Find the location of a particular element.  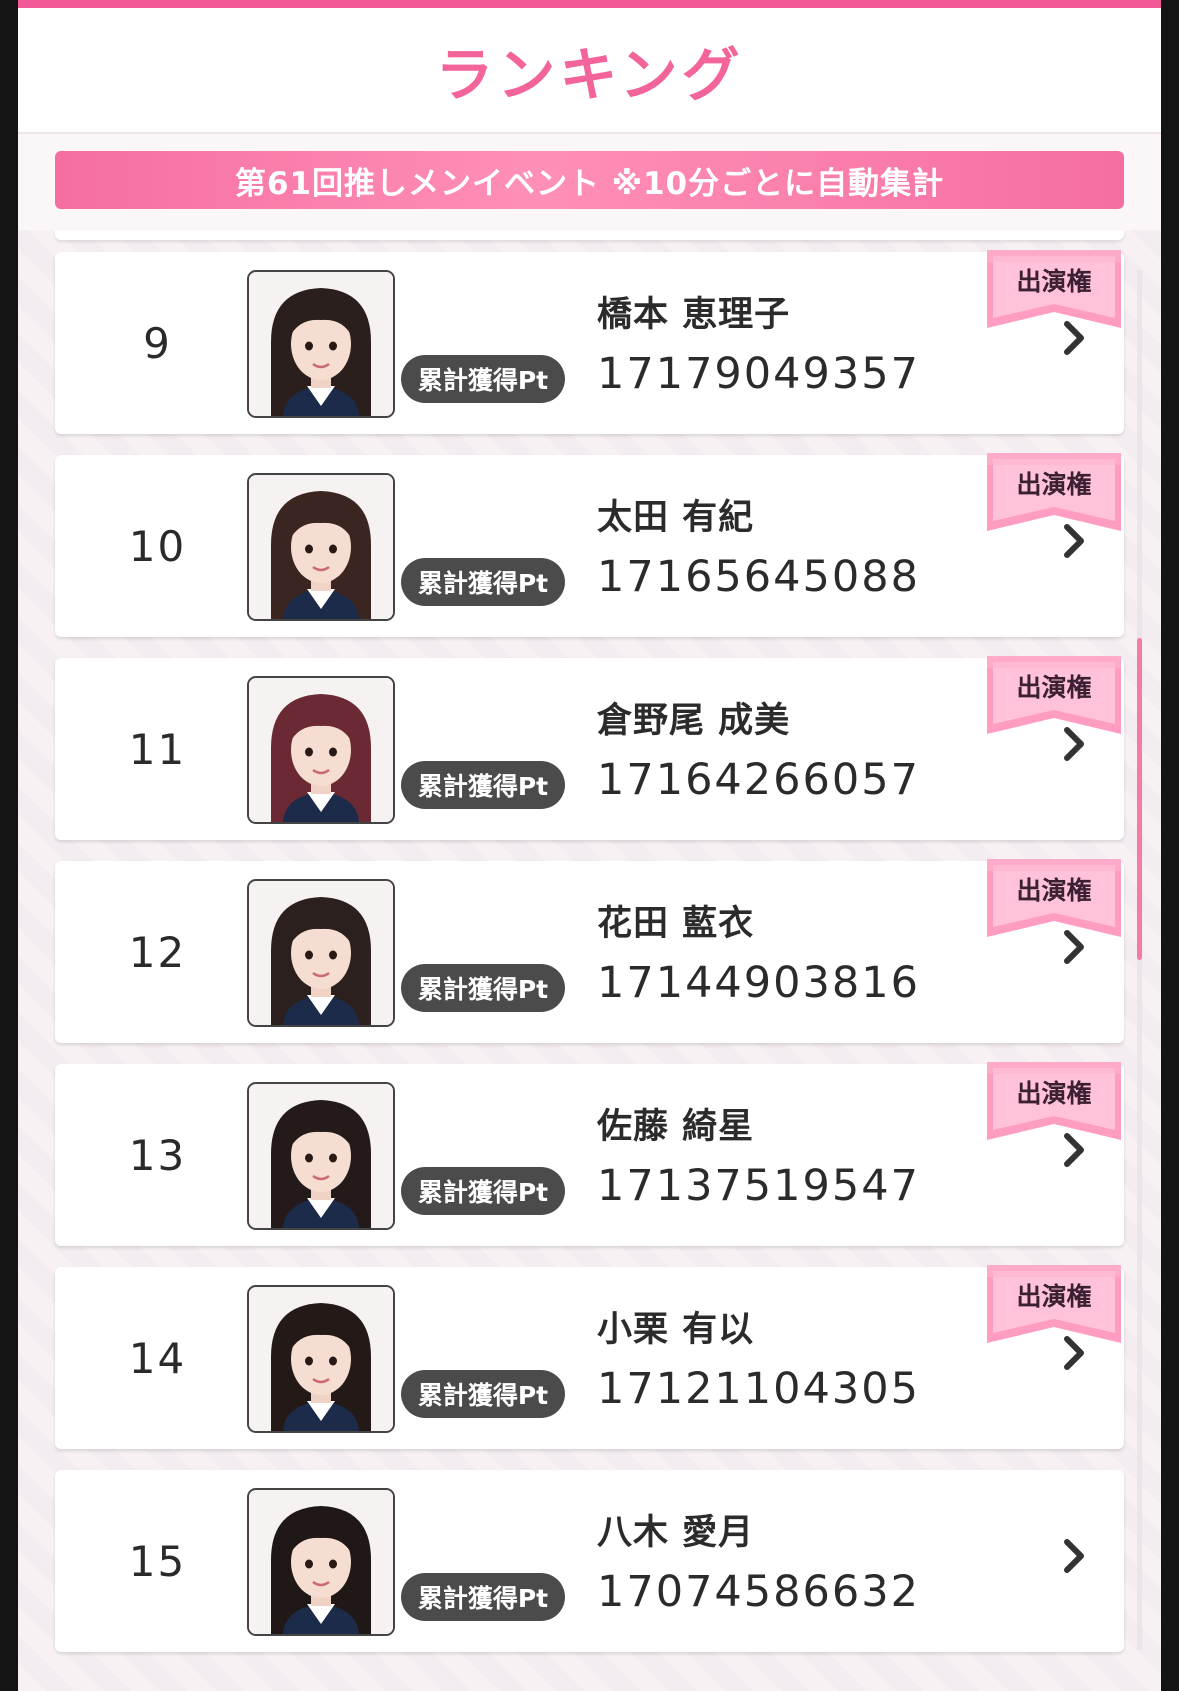

rank-number: 14 is located at coordinates (157, 1358).